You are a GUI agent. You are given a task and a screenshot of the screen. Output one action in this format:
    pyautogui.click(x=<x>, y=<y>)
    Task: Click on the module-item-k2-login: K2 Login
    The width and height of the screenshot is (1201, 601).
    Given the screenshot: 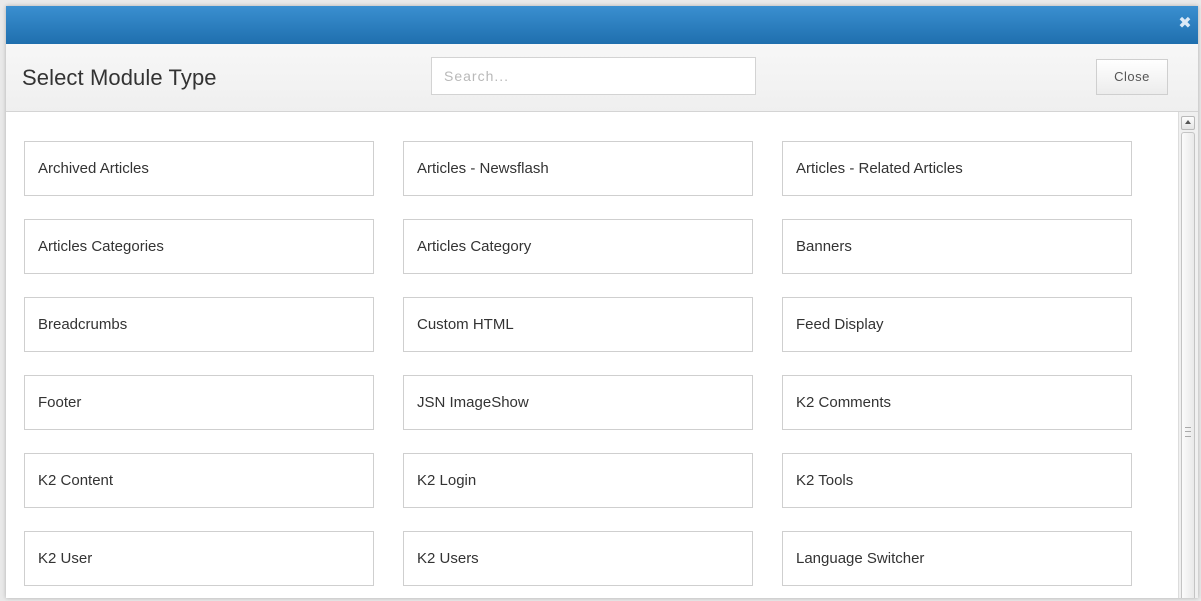 What is the action you would take?
    pyautogui.click(x=578, y=480)
    